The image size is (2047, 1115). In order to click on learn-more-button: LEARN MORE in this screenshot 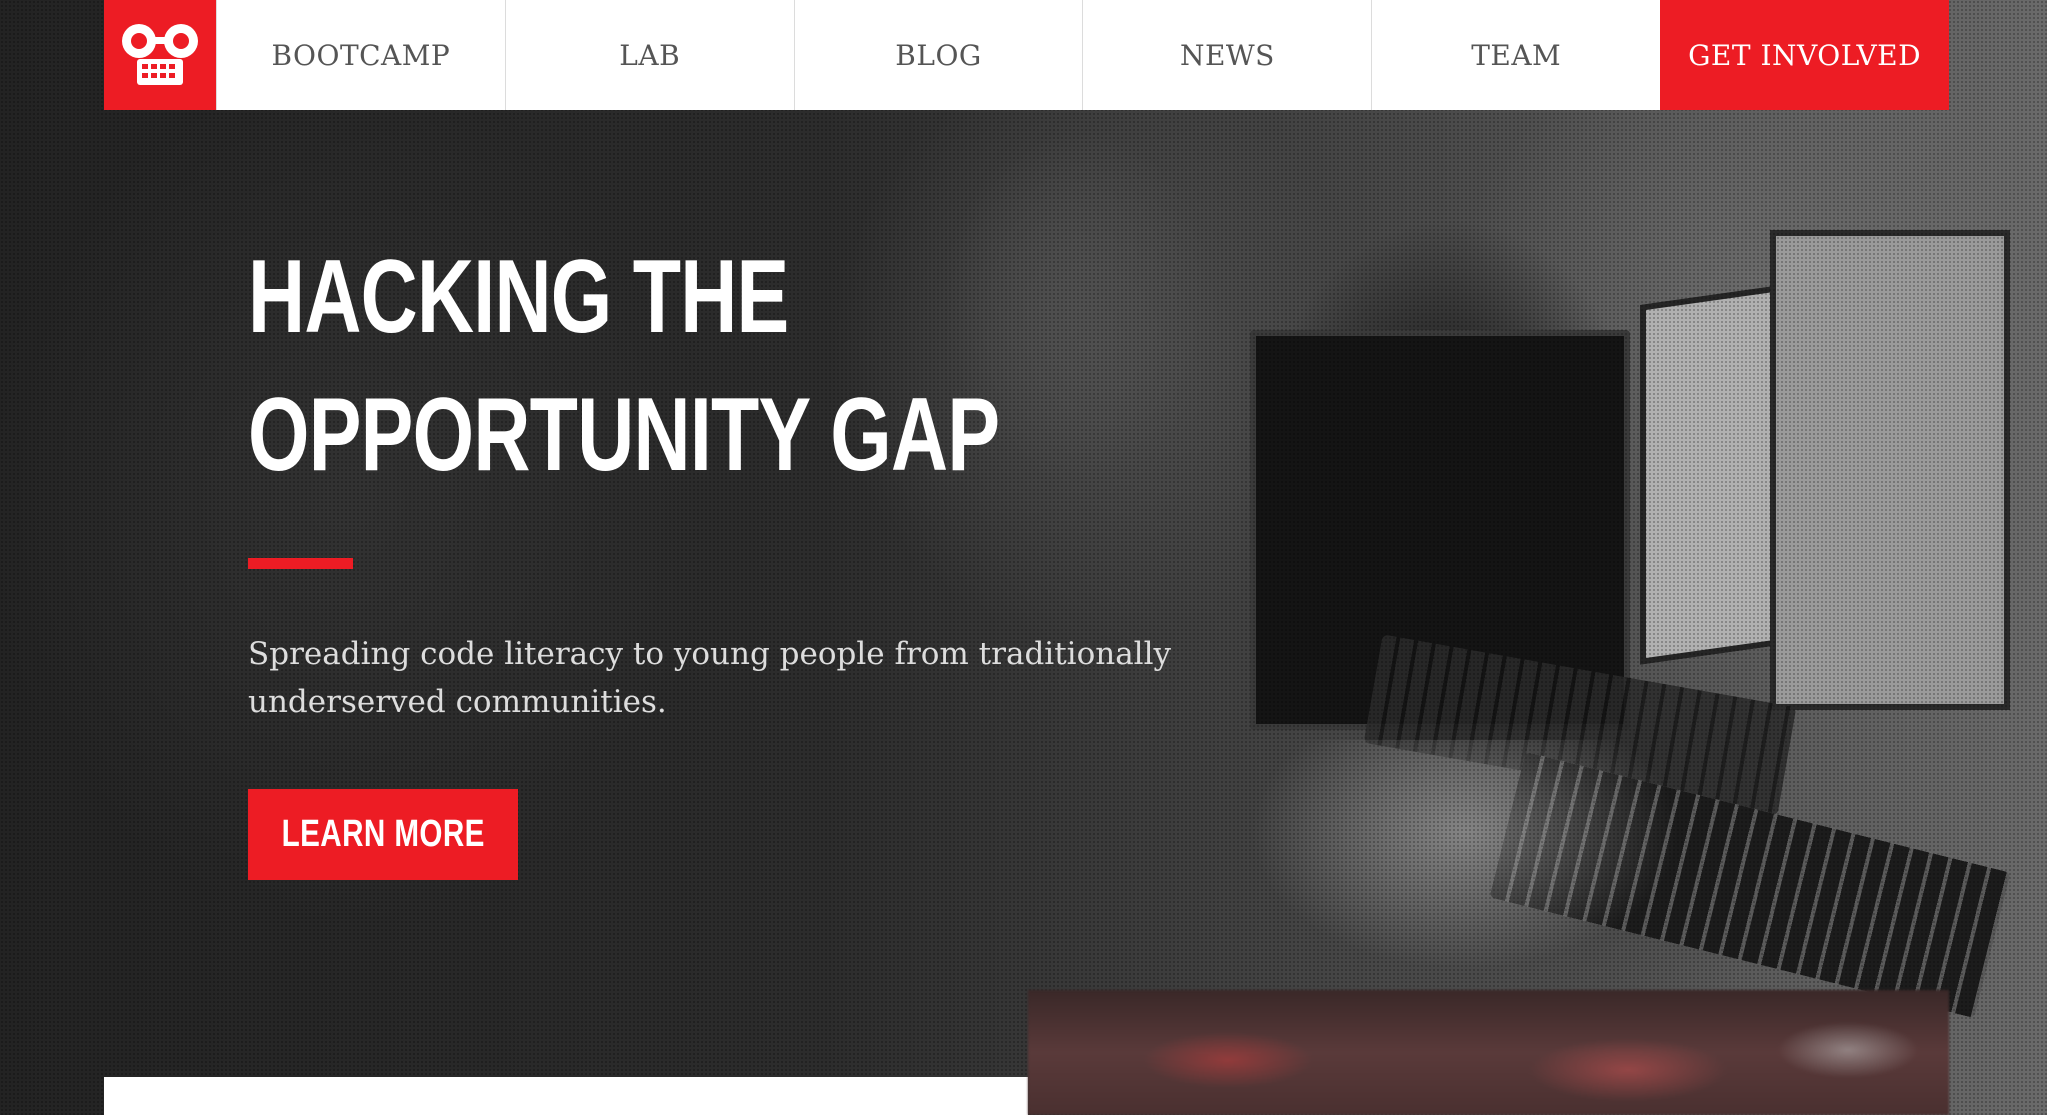, I will do `click(383, 834)`.